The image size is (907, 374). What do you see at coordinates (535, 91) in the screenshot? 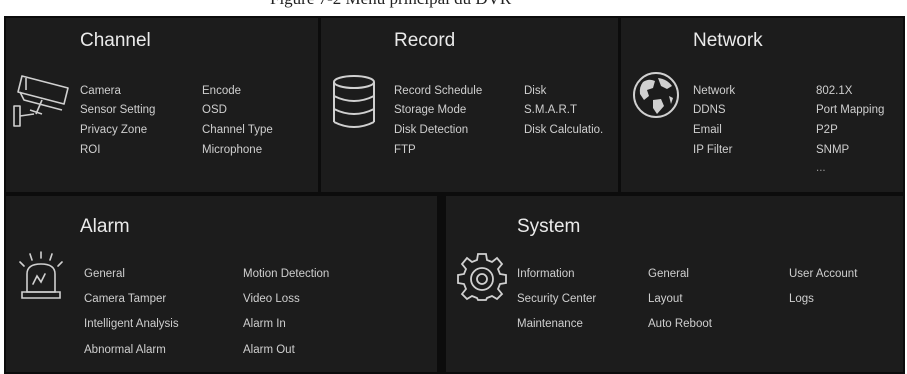
I see `menu-item-disk: Disk` at bounding box center [535, 91].